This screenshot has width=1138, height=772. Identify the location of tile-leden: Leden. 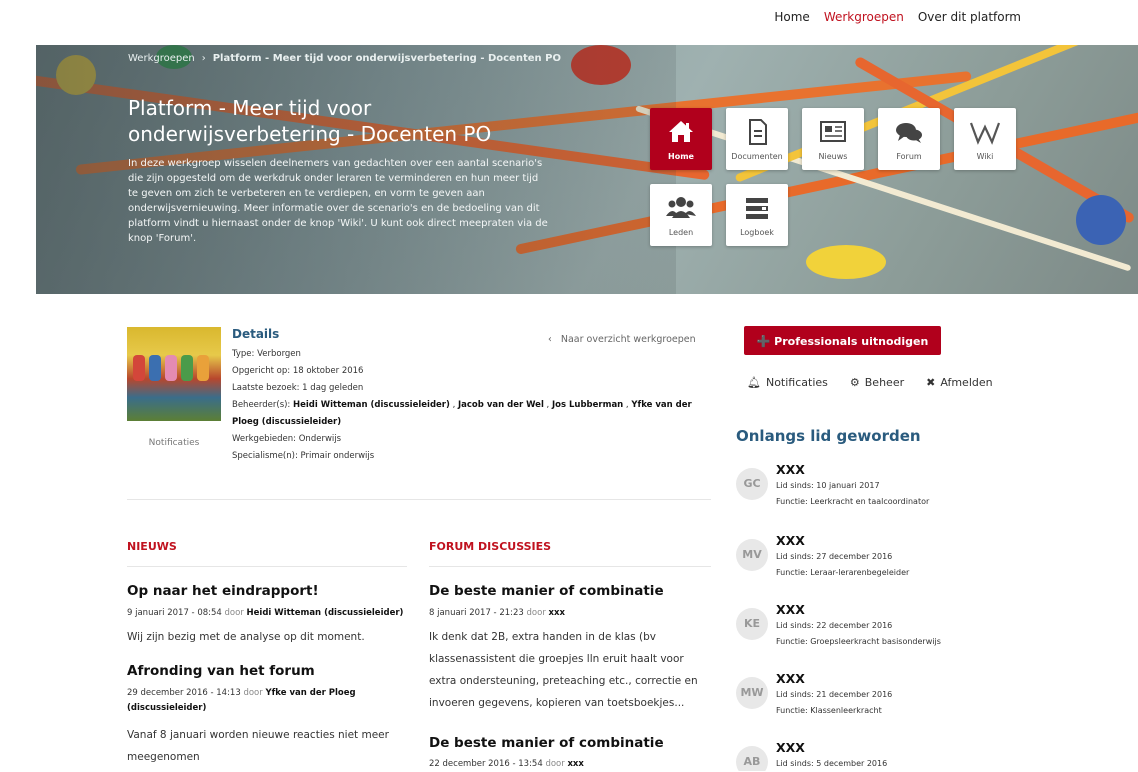
(681, 215).